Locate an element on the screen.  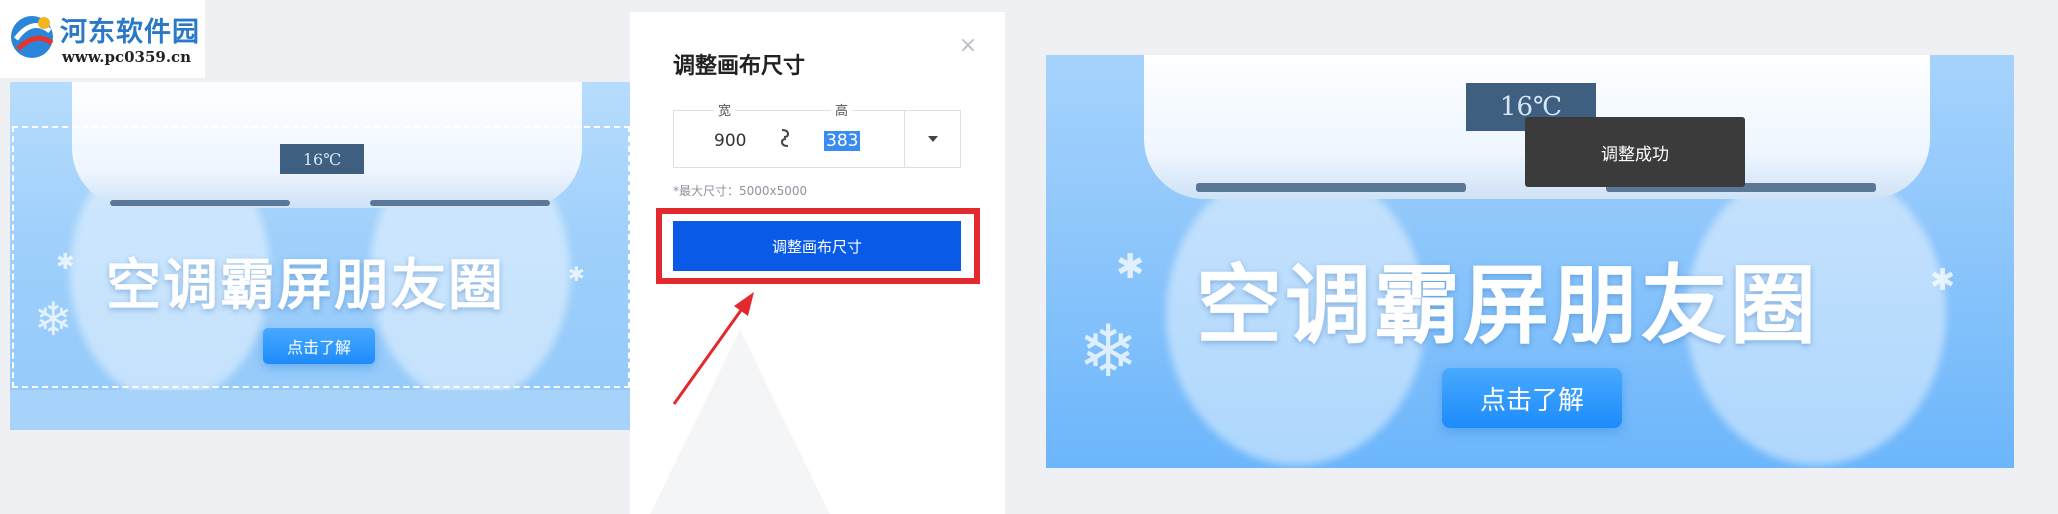
decorative-shadow is located at coordinates (740, 422).